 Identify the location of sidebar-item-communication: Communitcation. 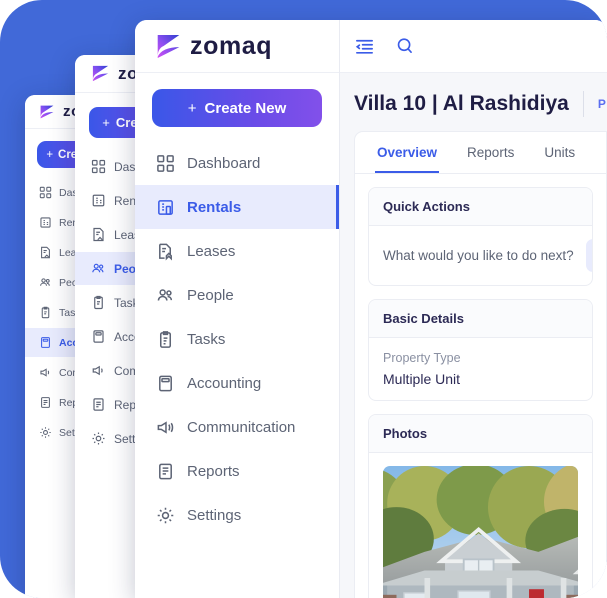
(237, 427).